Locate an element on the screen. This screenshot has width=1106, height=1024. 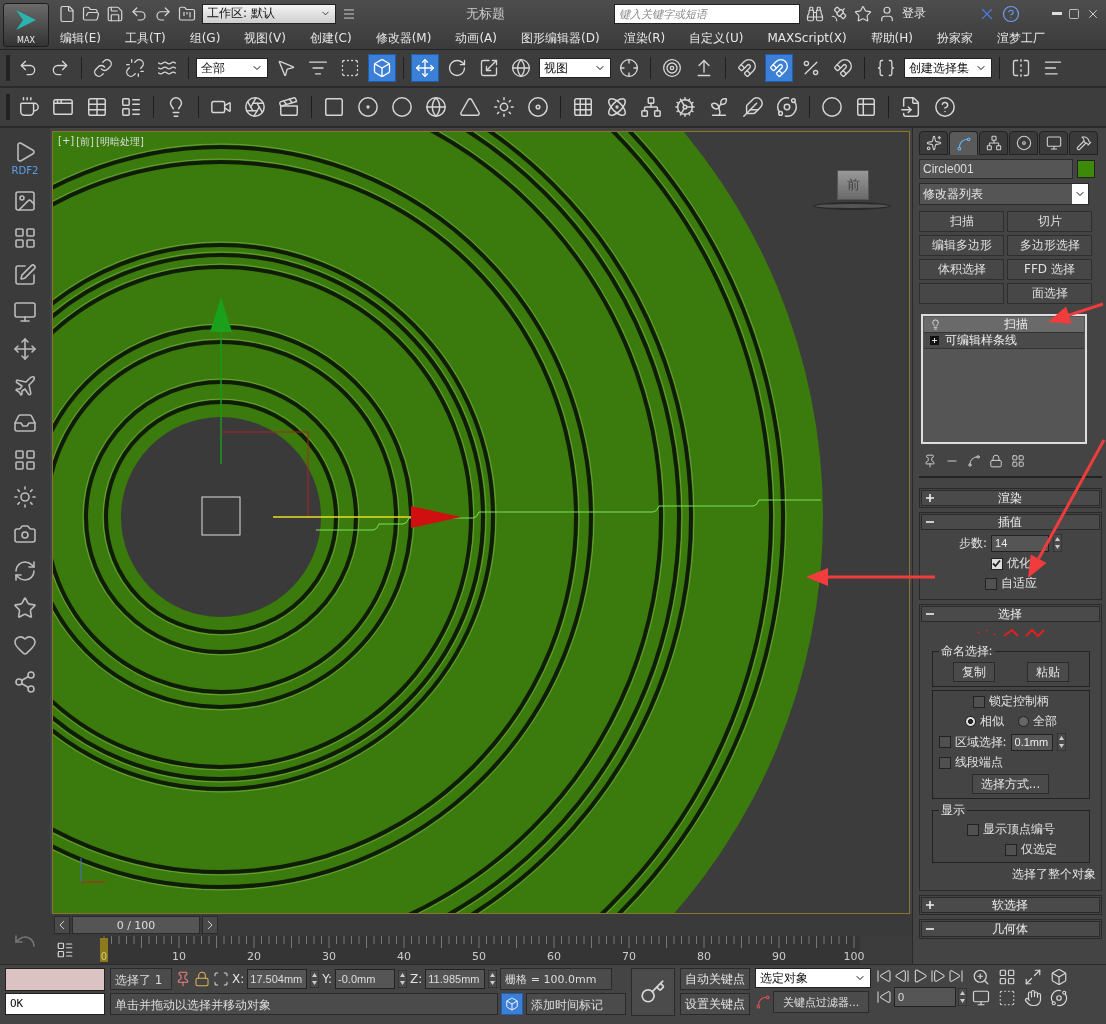
menu-item: MAXScript(X) is located at coordinates (807, 38).